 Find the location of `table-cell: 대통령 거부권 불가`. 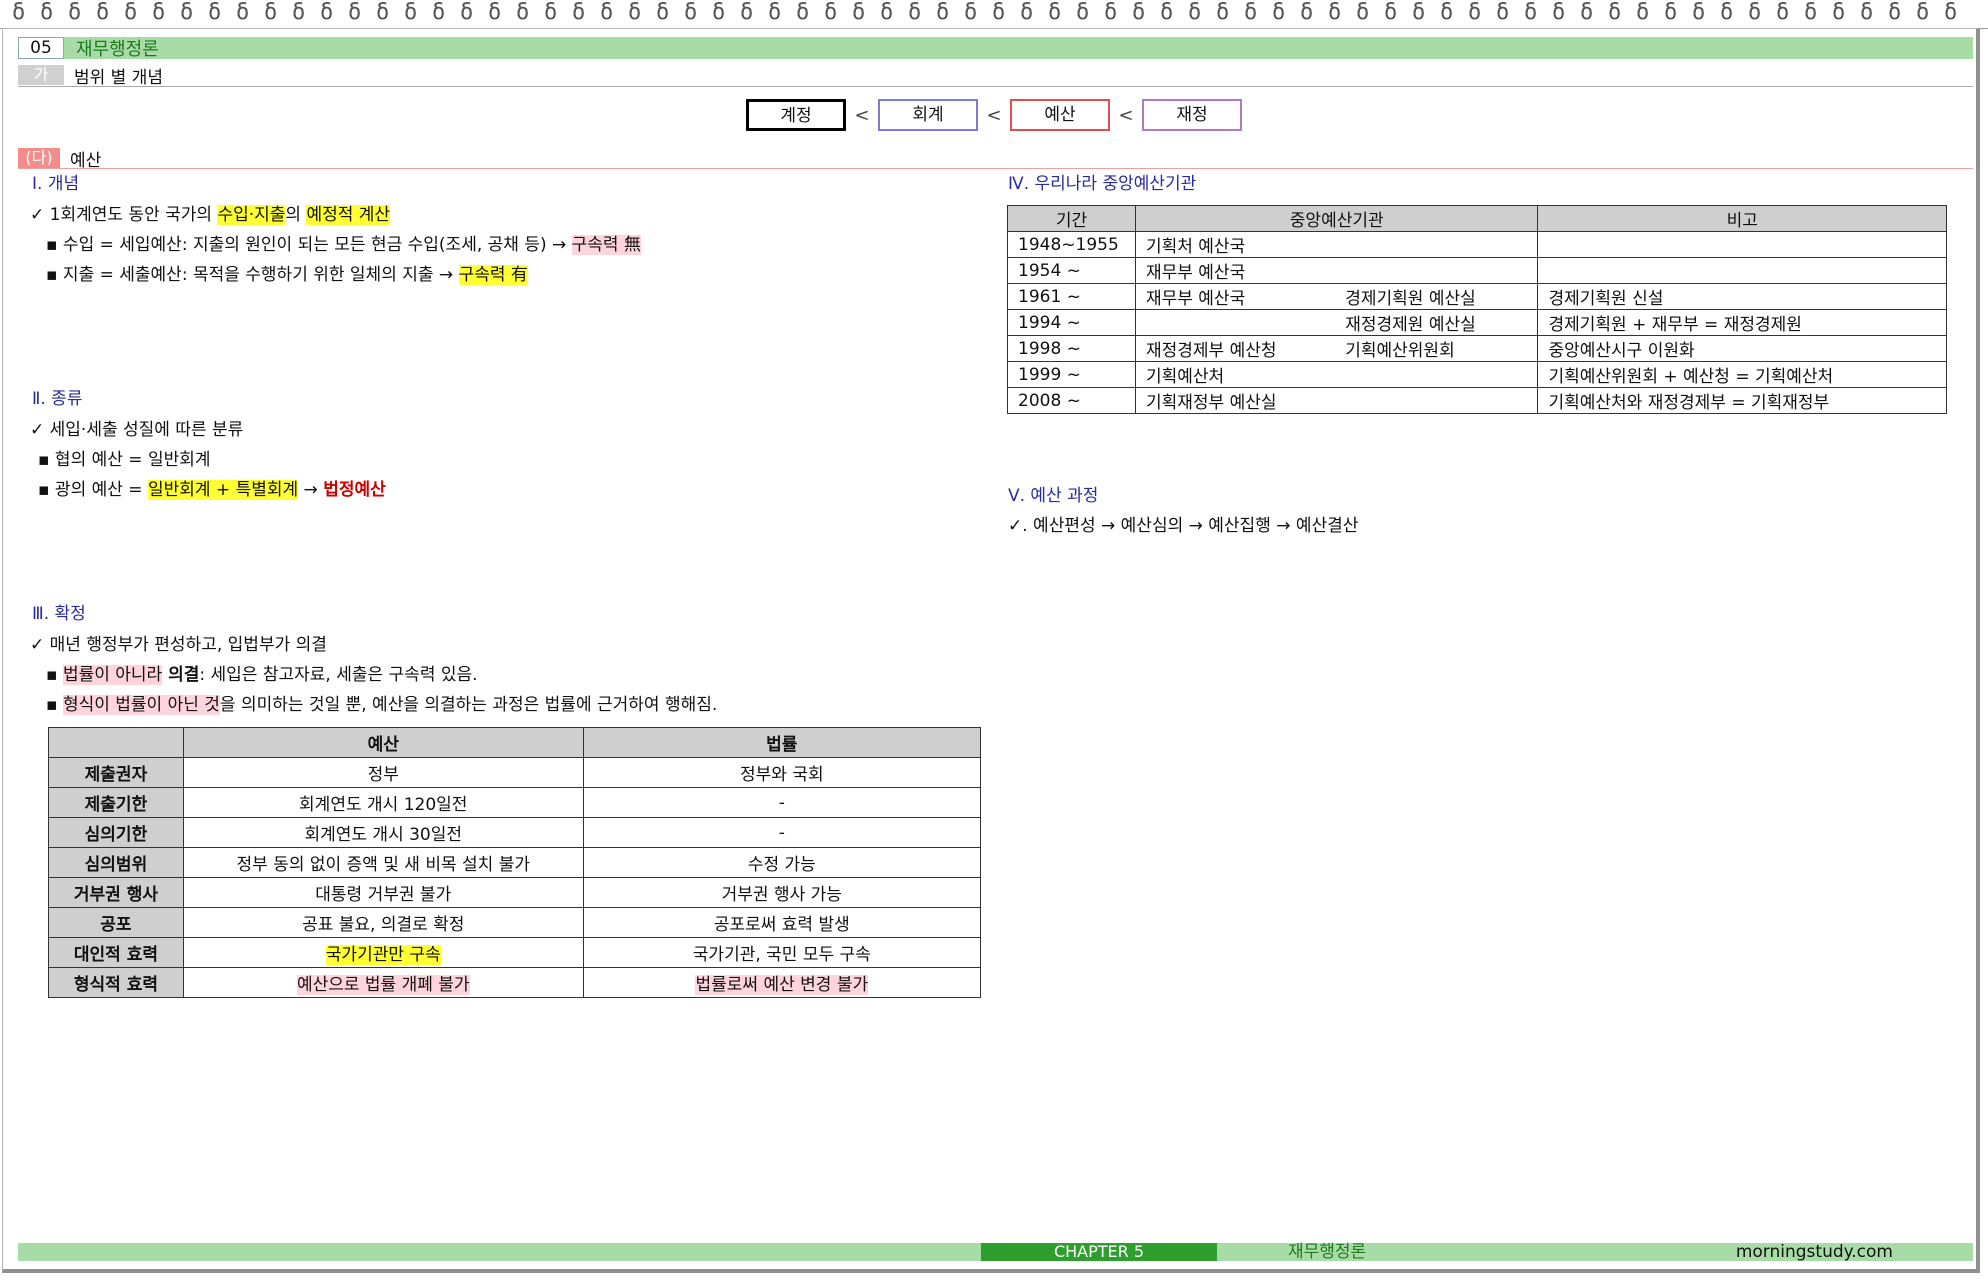

table-cell: 대통령 거부권 불가 is located at coordinates (383, 892).